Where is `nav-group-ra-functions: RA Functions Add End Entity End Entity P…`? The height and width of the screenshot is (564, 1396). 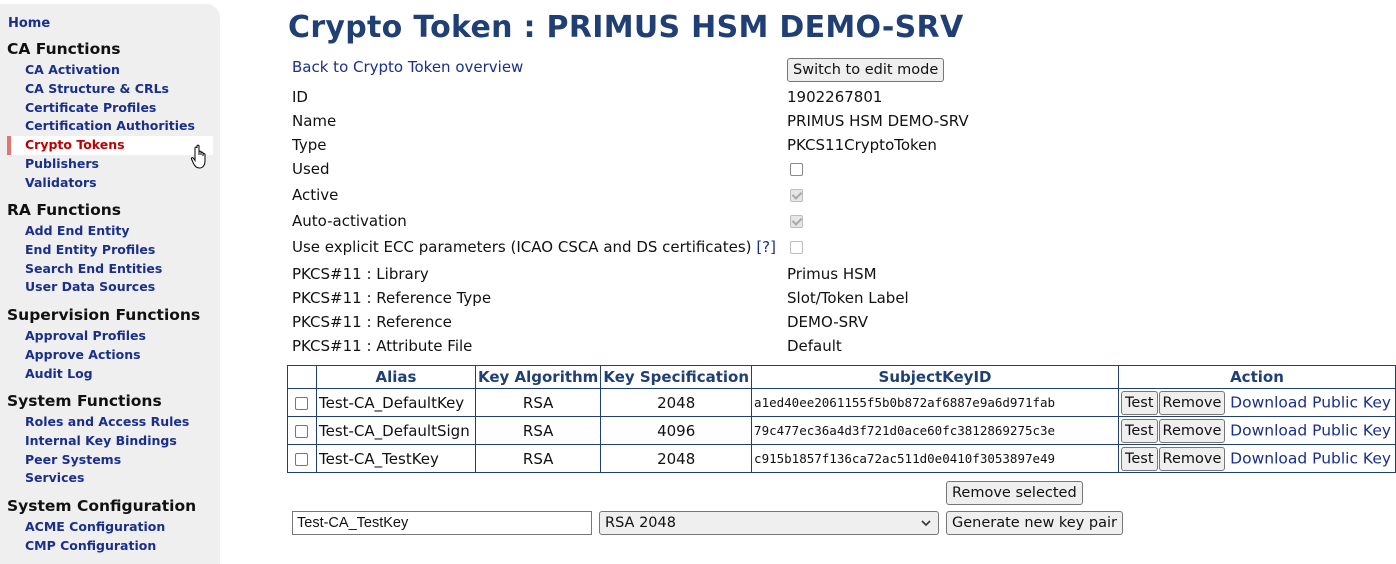 nav-group-ra-functions: RA Functions Add End Entity End Entity P… is located at coordinates (84, 249).